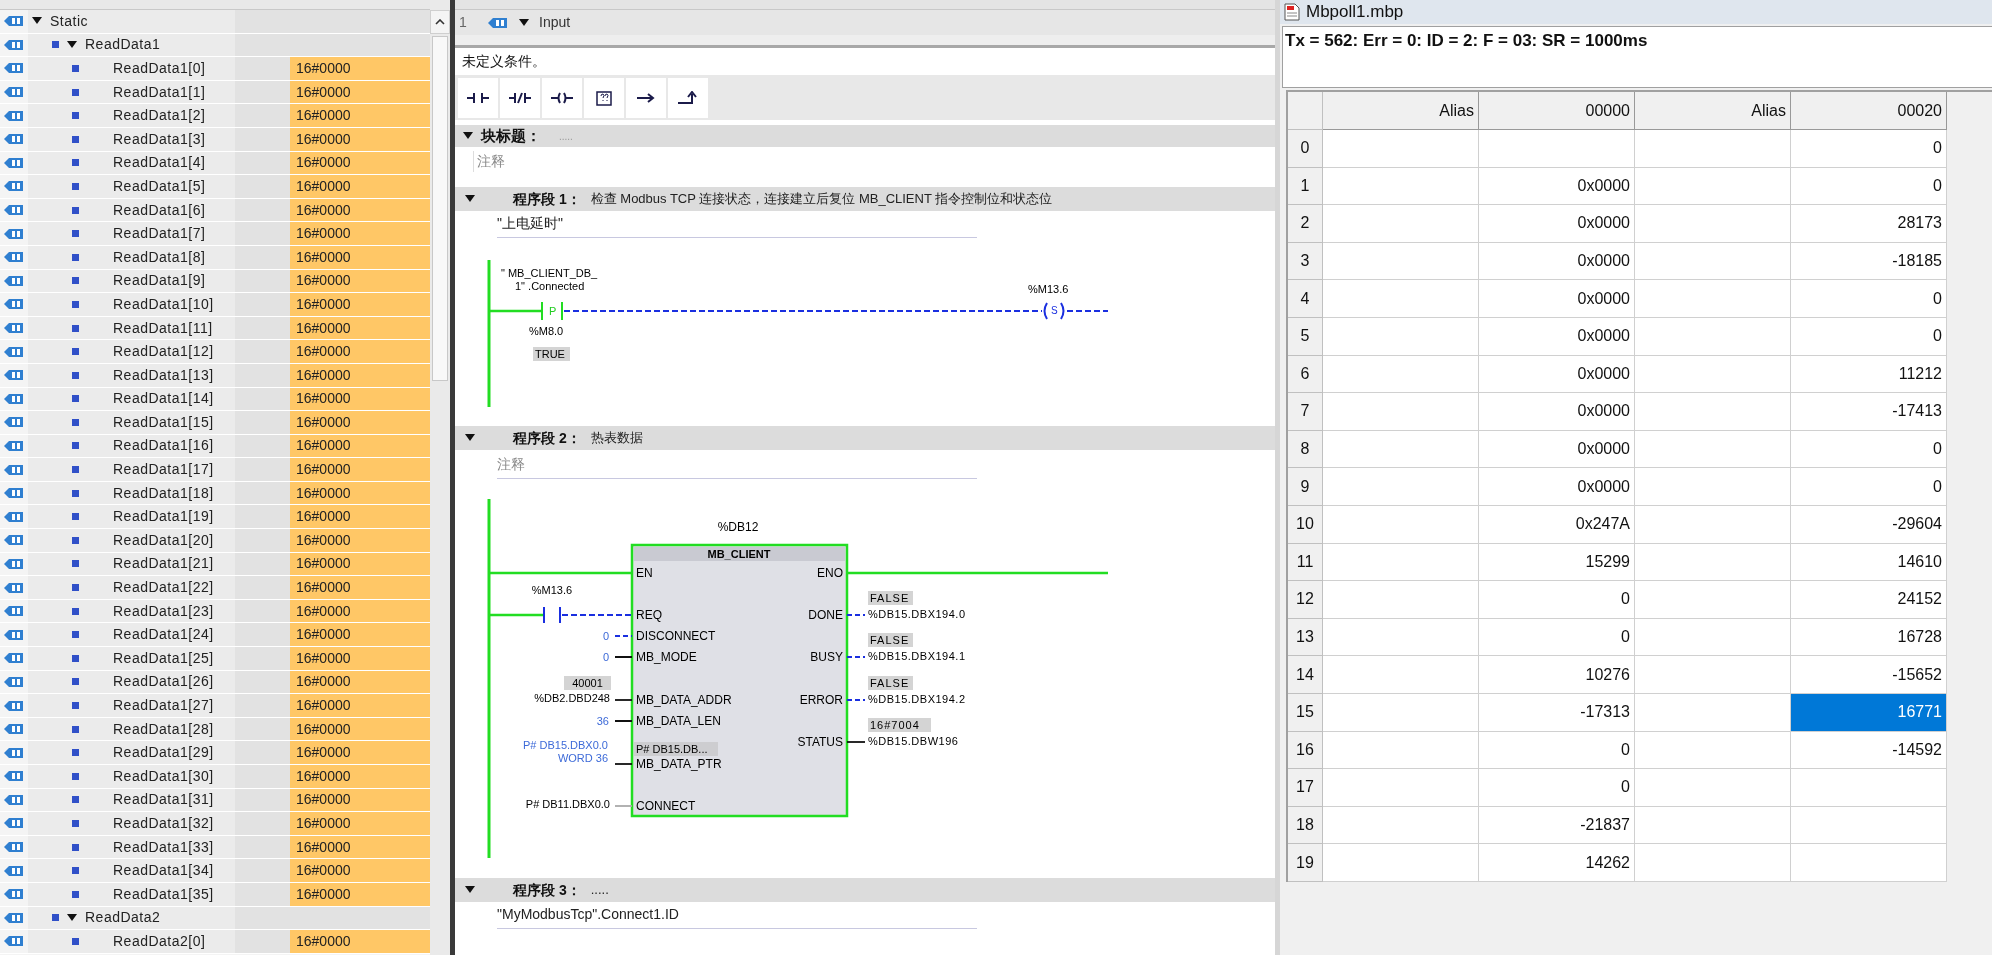 The image size is (1992, 955). I want to click on name-cell: ReadData1[16], so click(131, 446).